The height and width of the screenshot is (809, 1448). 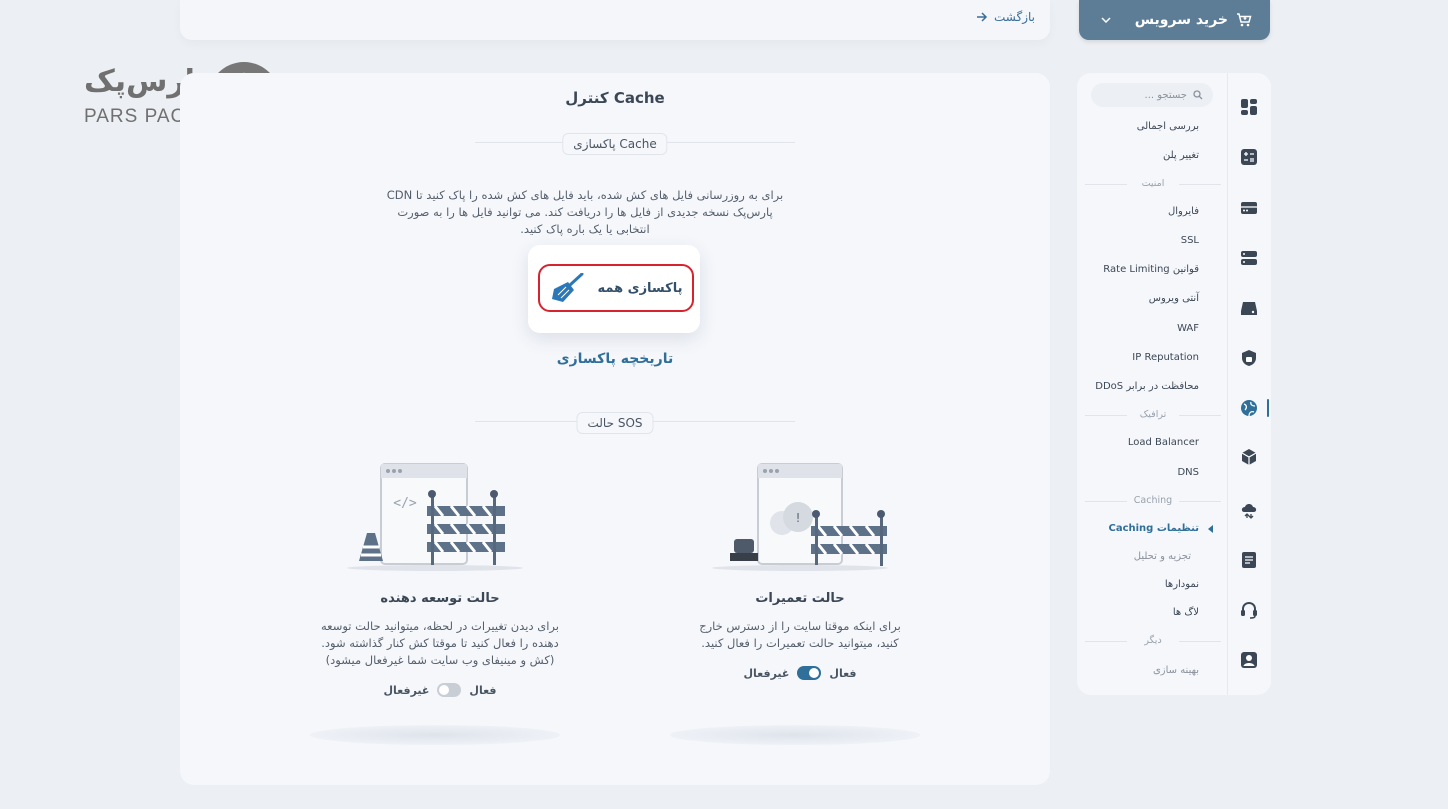 What do you see at coordinates (1174, 298) in the screenshot?
I see `sidebar-item-antivirus: آنتی ویروس` at bounding box center [1174, 298].